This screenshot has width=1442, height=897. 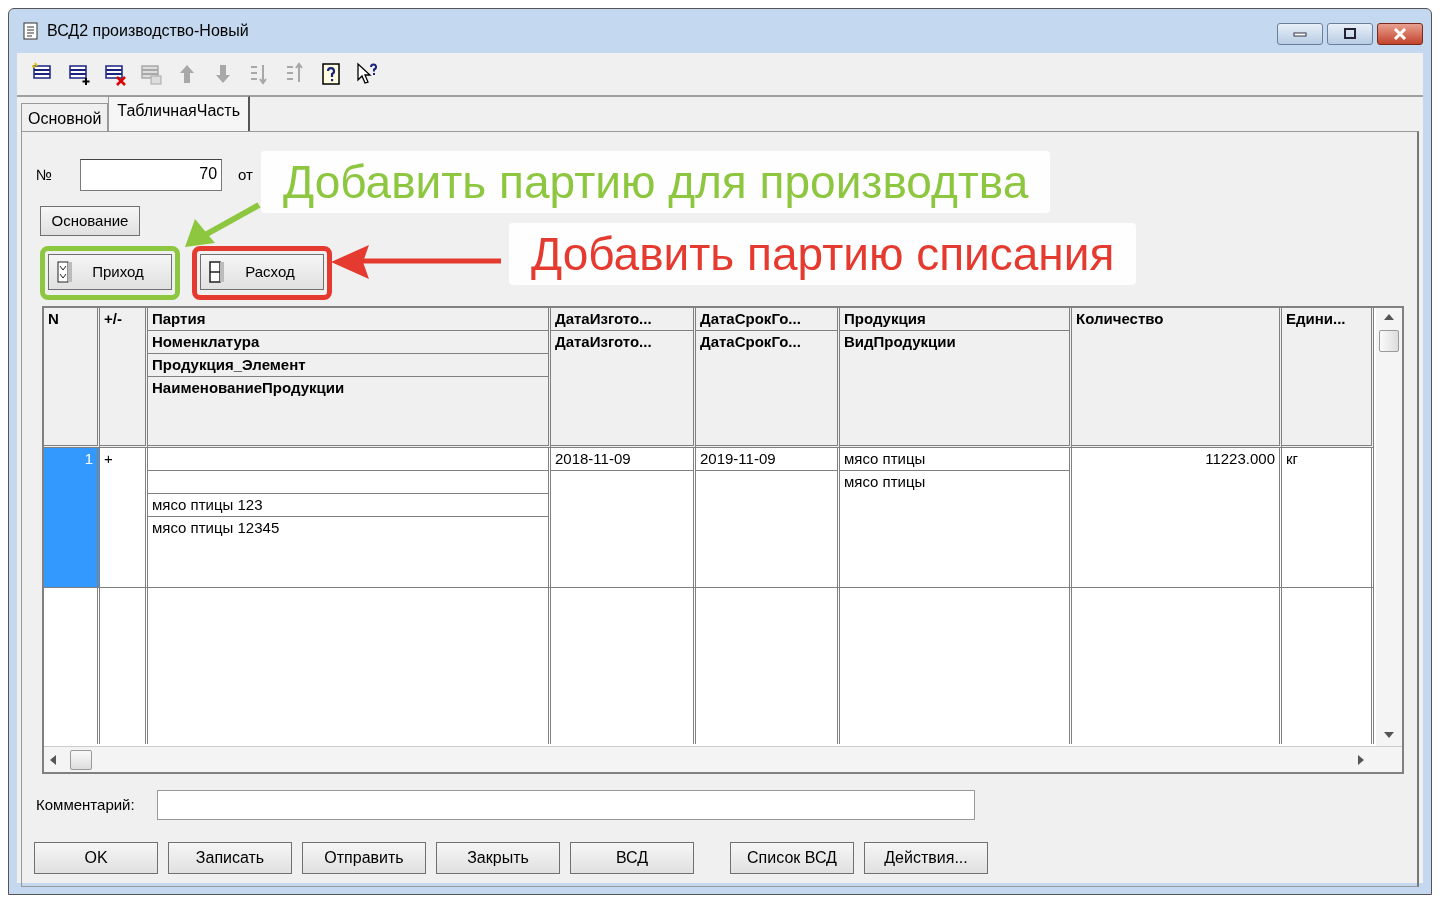 What do you see at coordinates (723, 759) in the screenshot?
I see `horizontal-scrollbar` at bounding box center [723, 759].